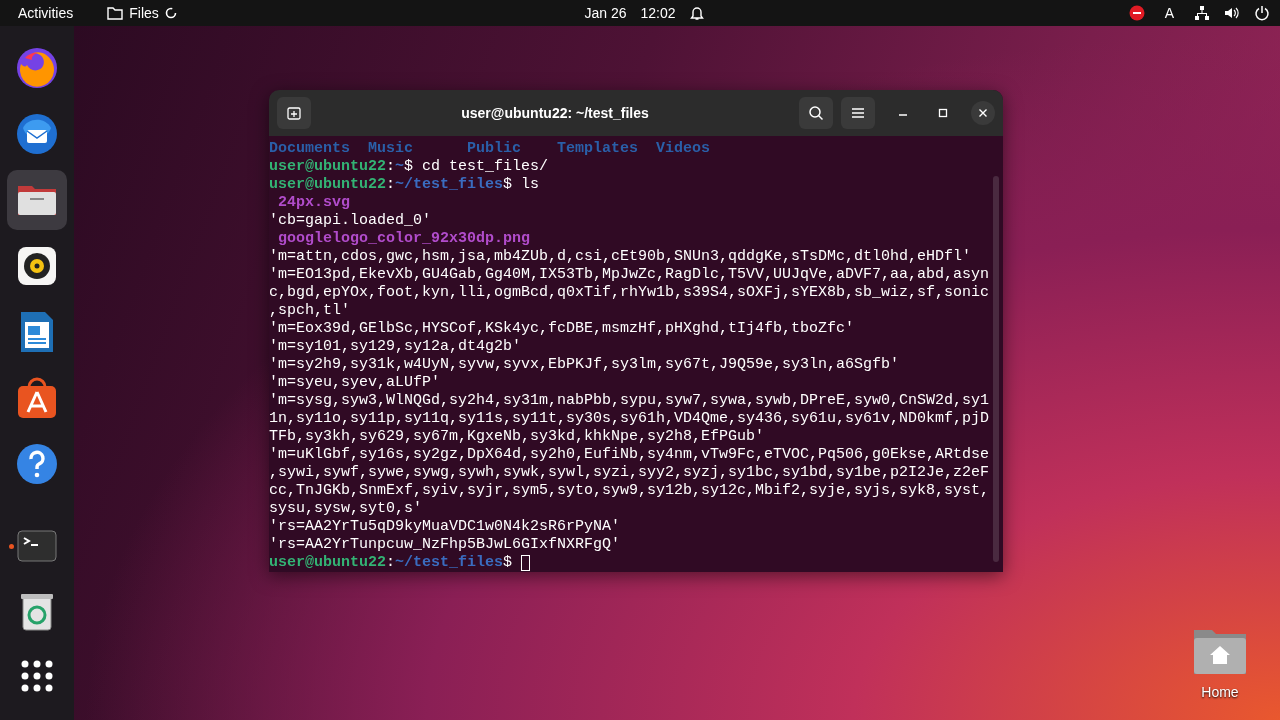 This screenshot has width=1280, height=720. What do you see at coordinates (1202, 13) in the screenshot?
I see `network-icon` at bounding box center [1202, 13].